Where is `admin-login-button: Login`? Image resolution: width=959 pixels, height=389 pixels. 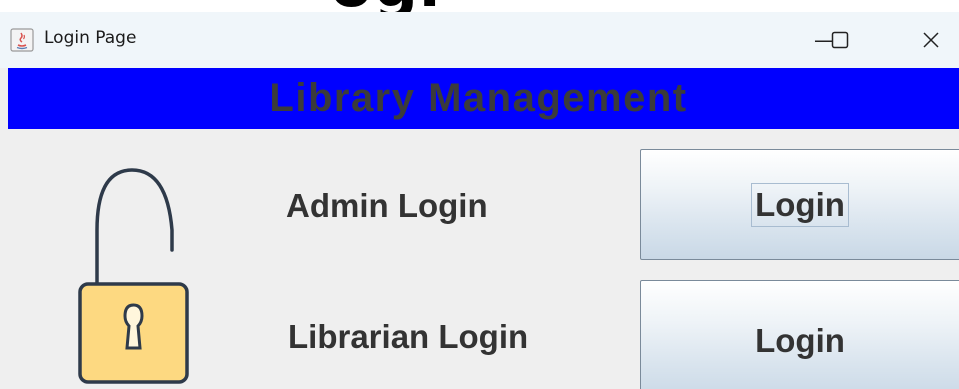 admin-login-button: Login is located at coordinates (799, 204).